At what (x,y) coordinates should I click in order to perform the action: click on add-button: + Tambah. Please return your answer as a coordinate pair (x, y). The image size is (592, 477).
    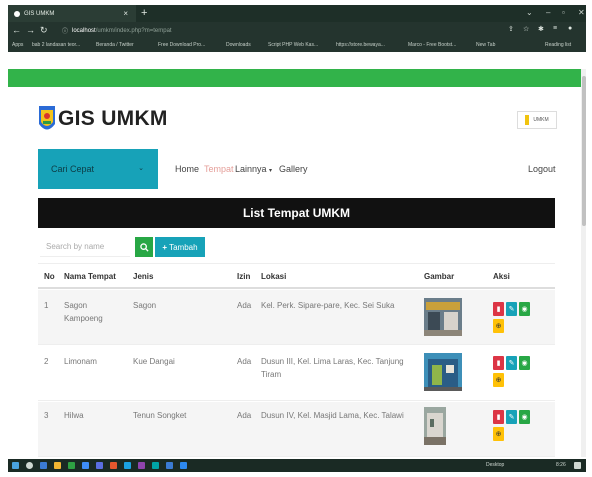
    Looking at the image, I should click on (180, 247).